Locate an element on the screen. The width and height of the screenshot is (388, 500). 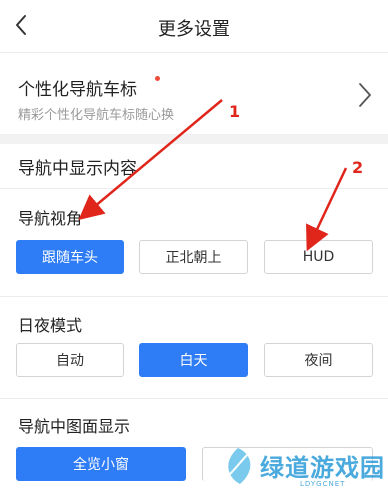
day-night-option-auto: 自动 is located at coordinates (70, 360).